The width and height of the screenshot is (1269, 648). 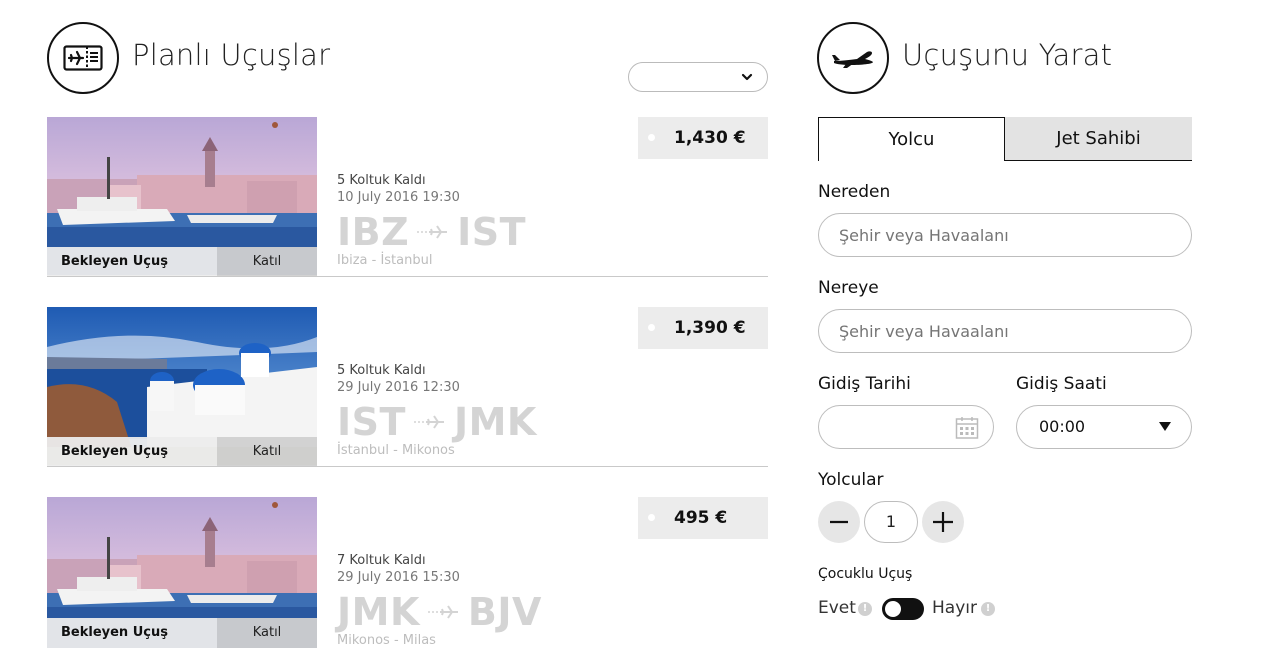 What do you see at coordinates (1005, 235) in the screenshot?
I see `from-input` at bounding box center [1005, 235].